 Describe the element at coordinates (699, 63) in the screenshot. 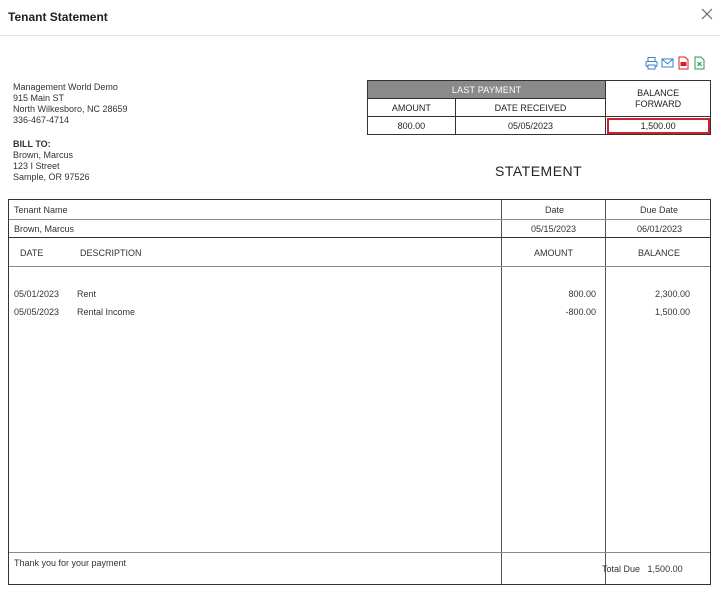

I see `excel-icon` at that location.